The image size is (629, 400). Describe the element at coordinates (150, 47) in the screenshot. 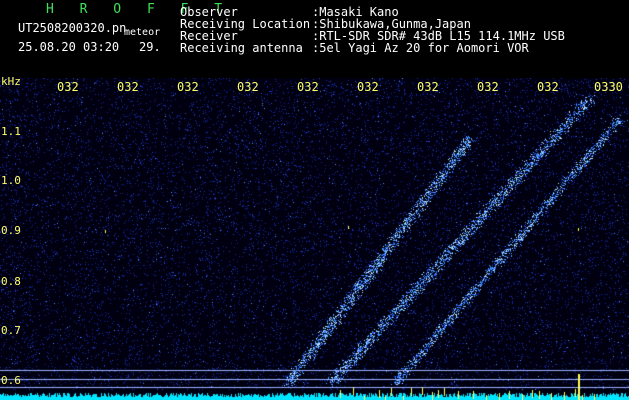

I see `count-label: 29.` at that location.